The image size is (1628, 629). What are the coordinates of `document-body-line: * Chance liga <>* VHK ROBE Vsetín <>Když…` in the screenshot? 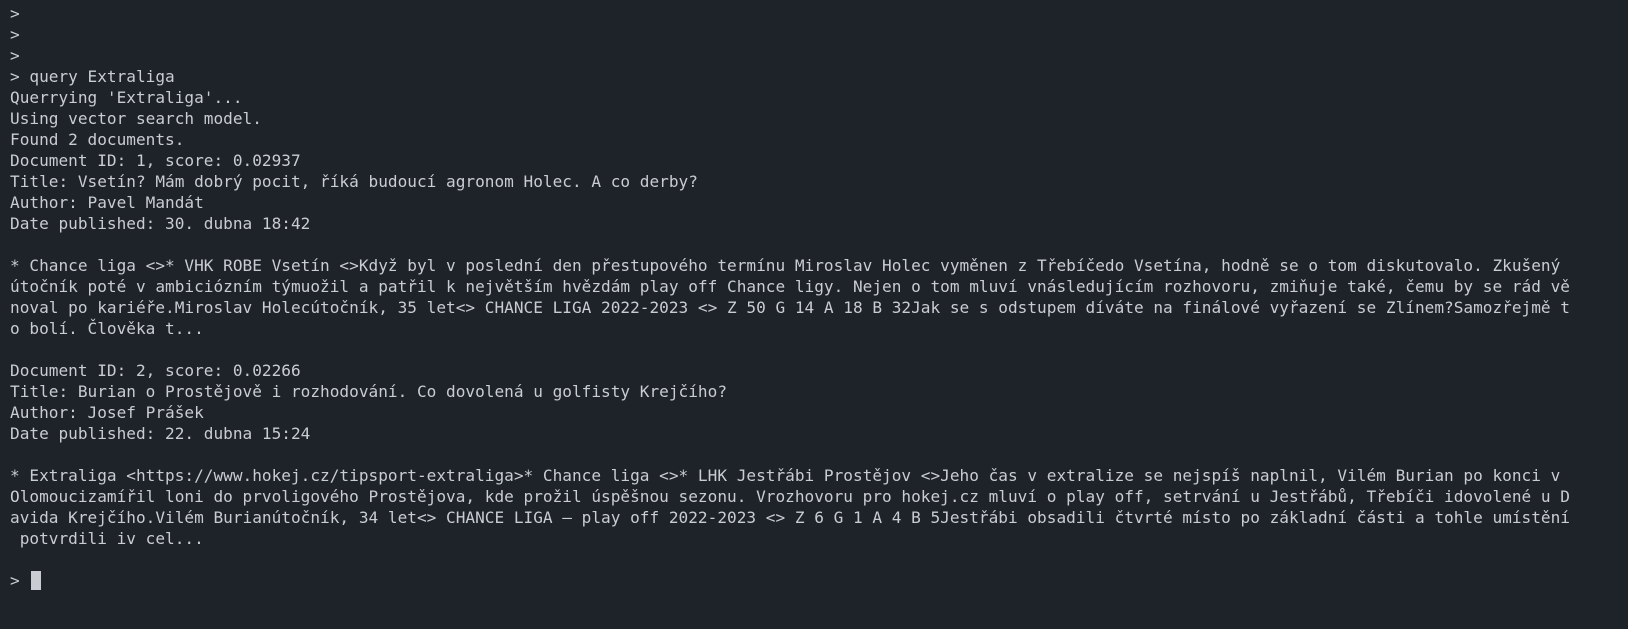 It's located at (785, 265).